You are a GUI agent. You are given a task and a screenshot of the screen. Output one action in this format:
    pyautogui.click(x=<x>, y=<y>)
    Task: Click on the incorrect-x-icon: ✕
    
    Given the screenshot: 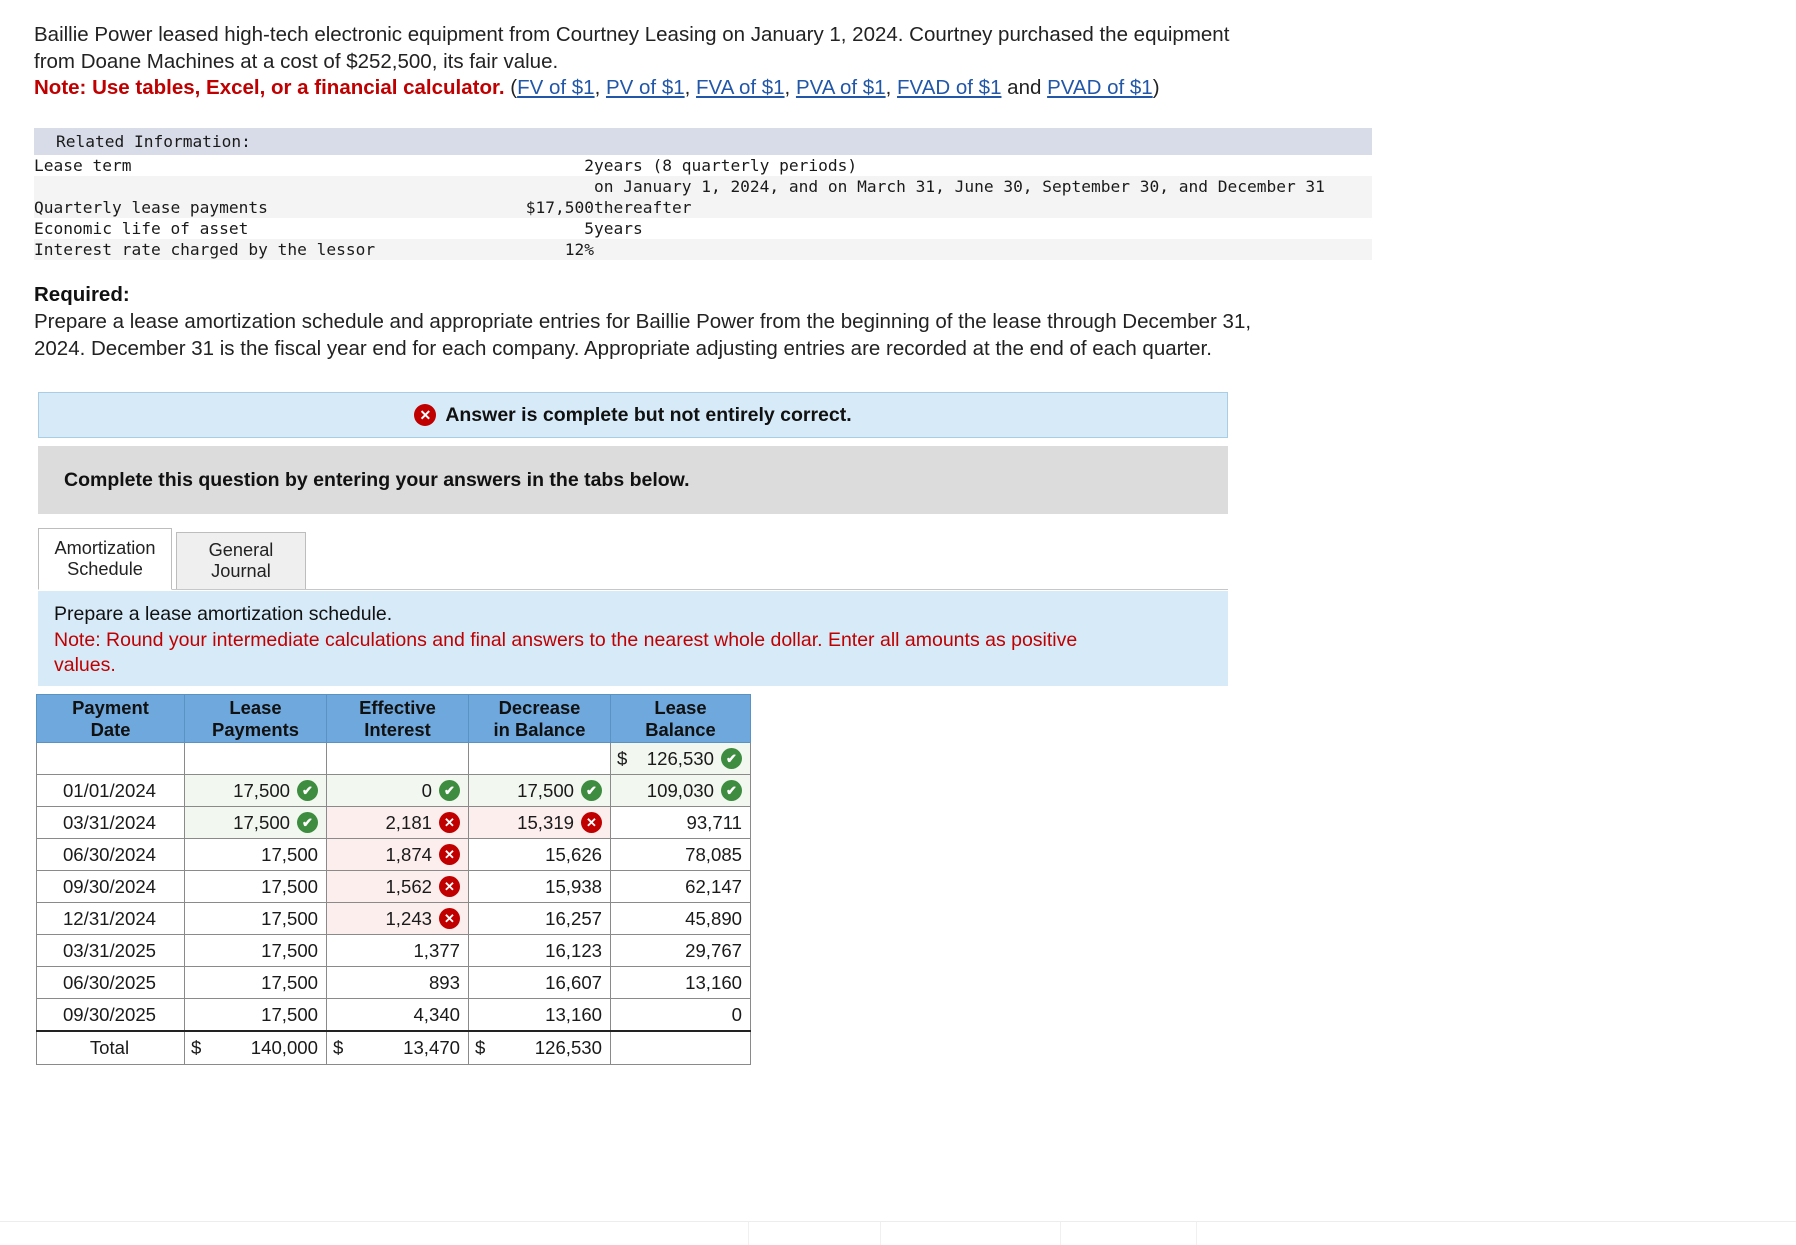 What is the action you would take?
    pyautogui.click(x=449, y=919)
    